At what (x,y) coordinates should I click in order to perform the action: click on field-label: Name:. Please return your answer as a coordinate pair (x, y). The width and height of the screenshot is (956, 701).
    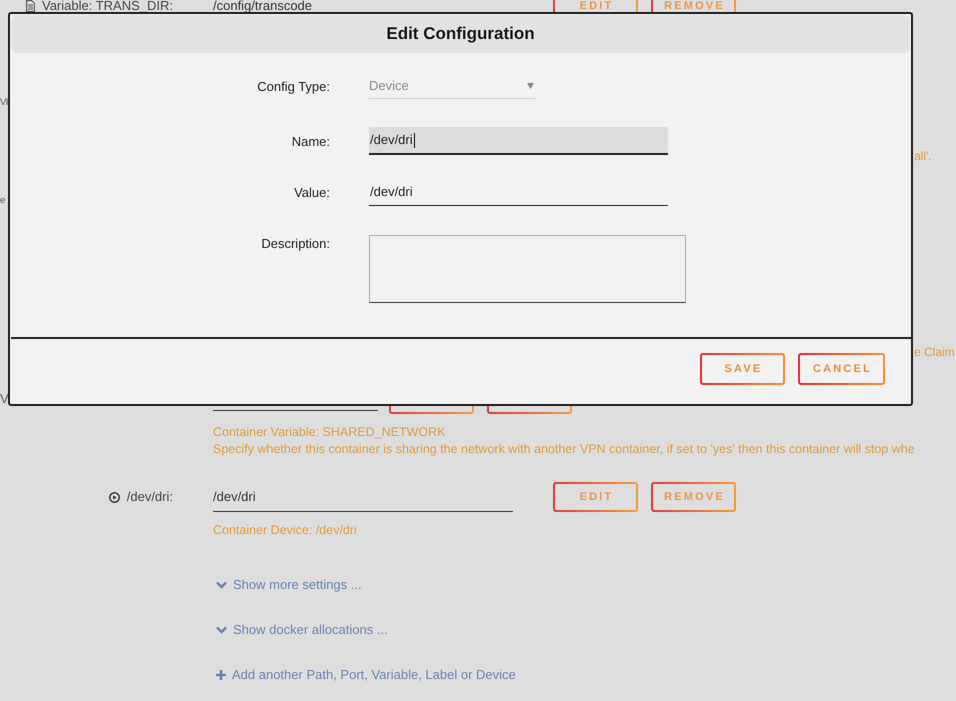
    Looking at the image, I should click on (311, 141).